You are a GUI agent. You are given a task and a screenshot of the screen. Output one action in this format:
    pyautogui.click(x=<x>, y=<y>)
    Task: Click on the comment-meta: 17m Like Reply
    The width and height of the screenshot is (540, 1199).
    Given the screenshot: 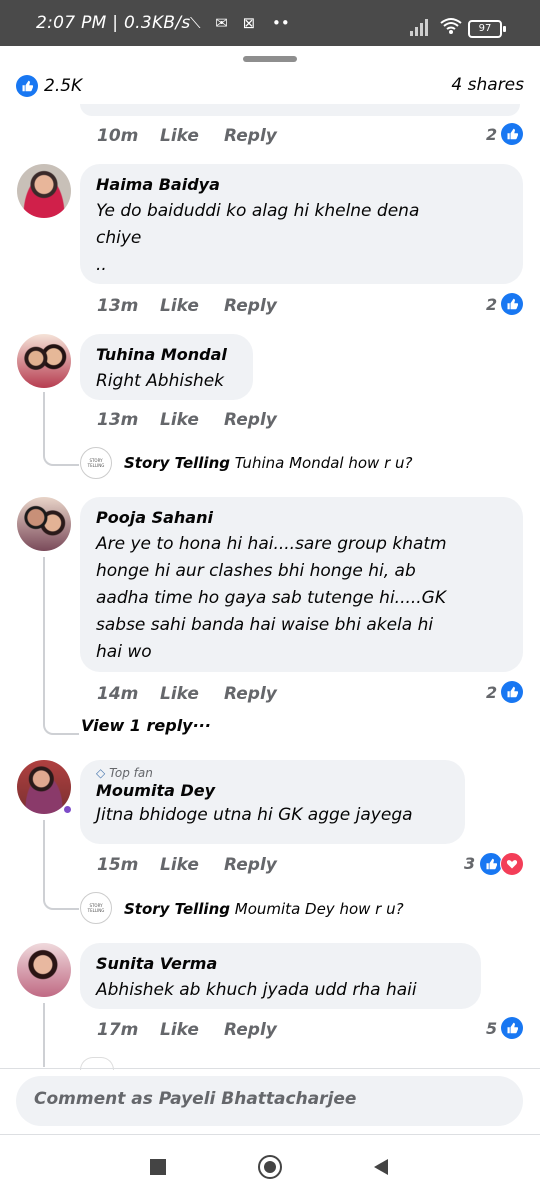 What is the action you would take?
    pyautogui.click(x=247, y=1031)
    